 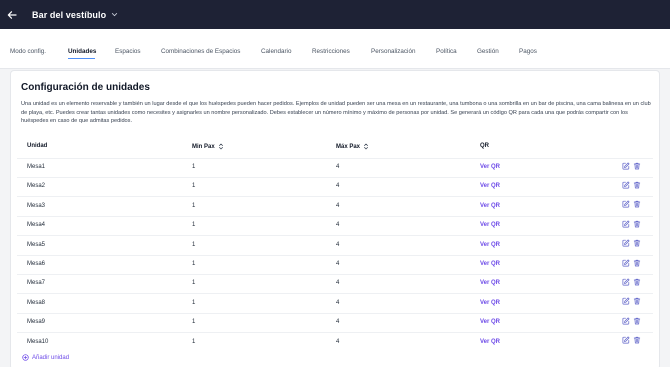 I want to click on table-row: Mesa6 1 4 Ver QR, so click(x=335, y=264).